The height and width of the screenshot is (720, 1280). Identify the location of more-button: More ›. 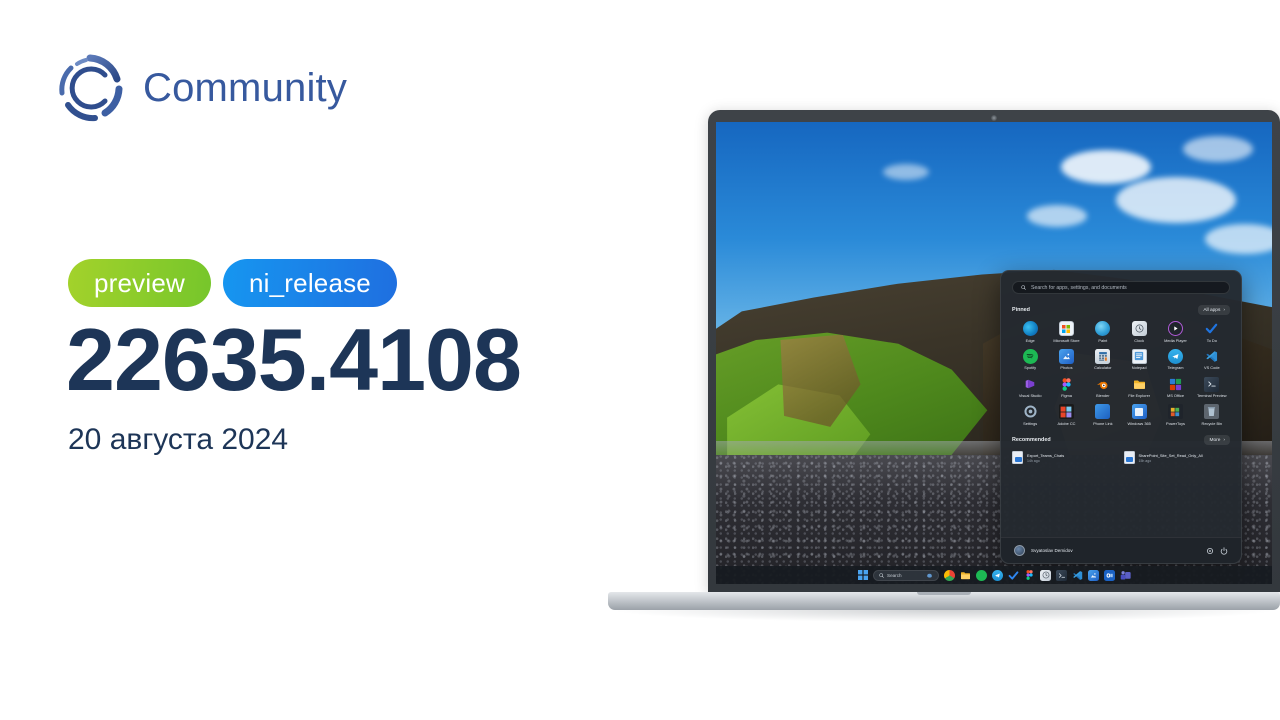
(1217, 440).